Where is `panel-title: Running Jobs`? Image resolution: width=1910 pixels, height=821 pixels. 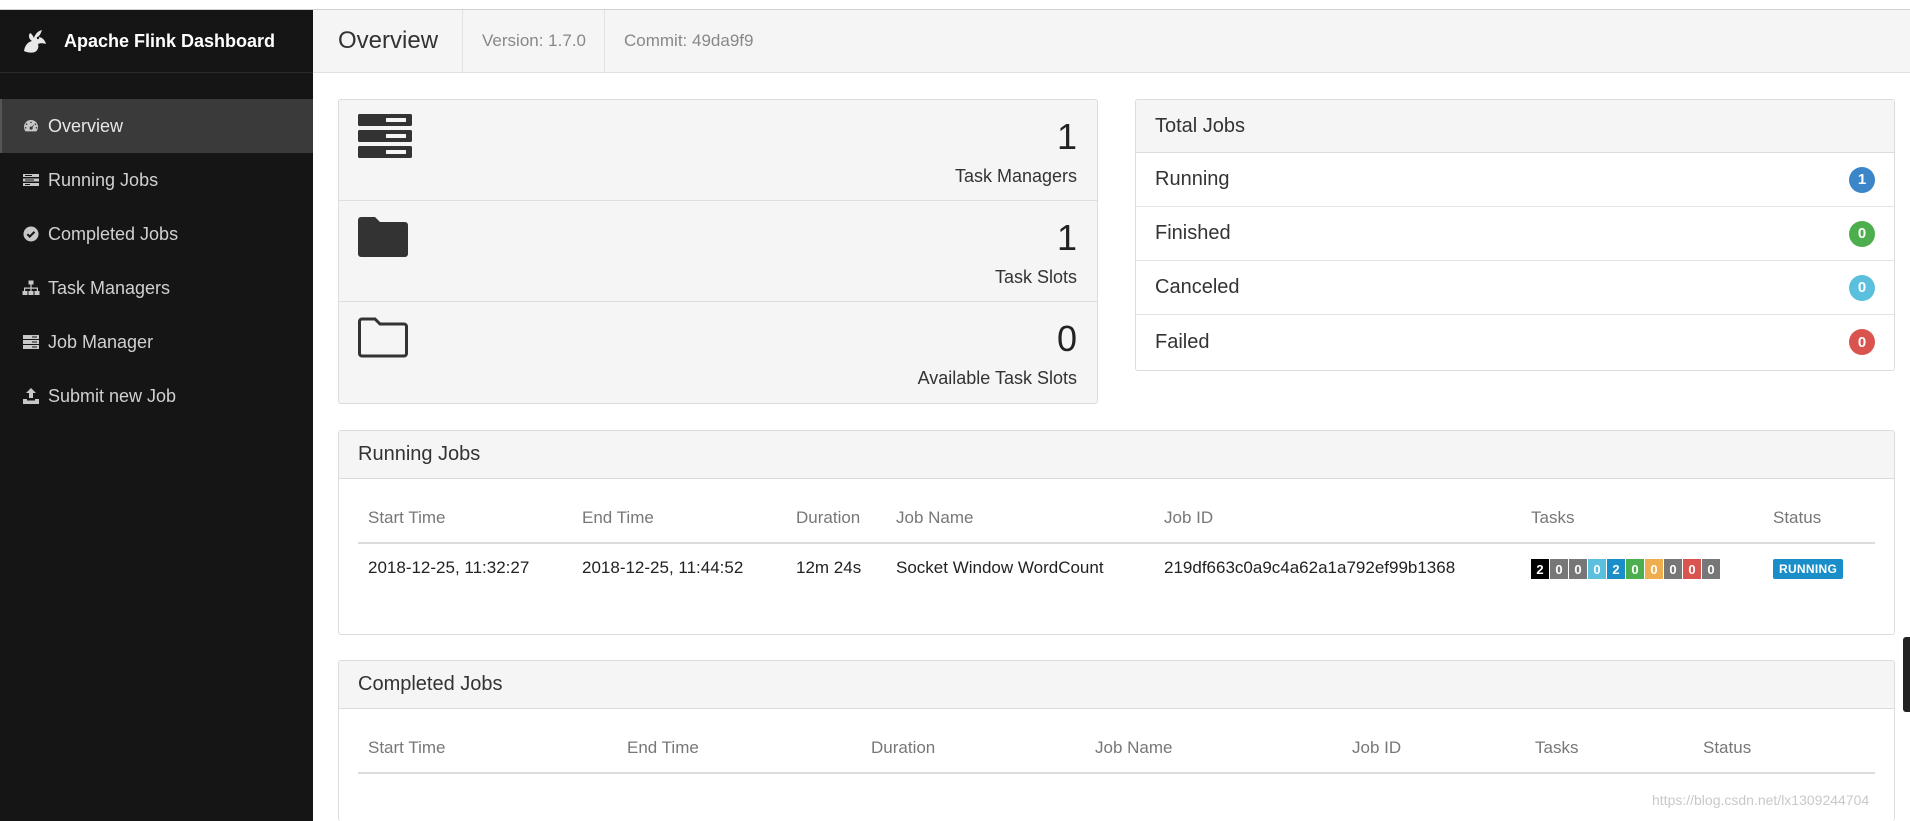
panel-title: Running Jobs is located at coordinates (1116, 455).